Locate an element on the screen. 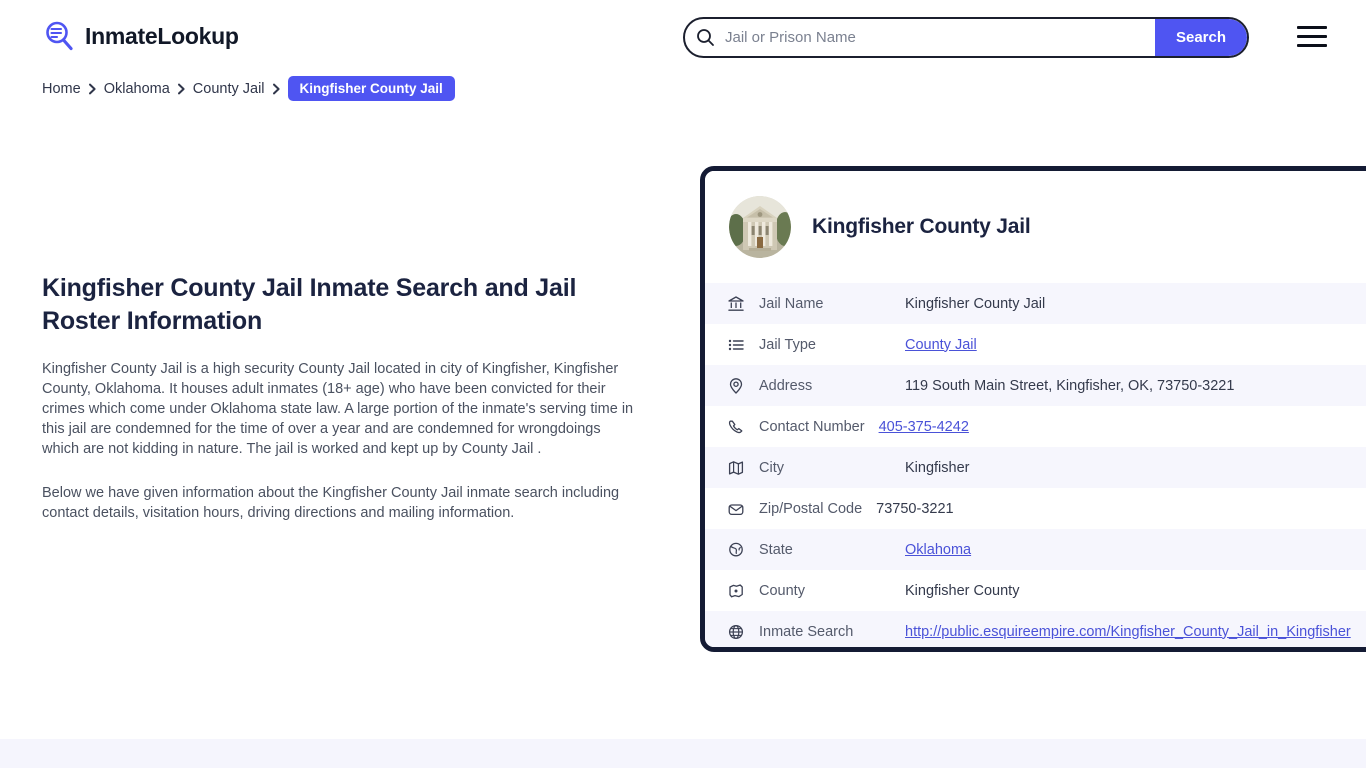 This screenshot has height=768, width=1366. row-value: Kingfisher County Jail is located at coordinates (975, 303).